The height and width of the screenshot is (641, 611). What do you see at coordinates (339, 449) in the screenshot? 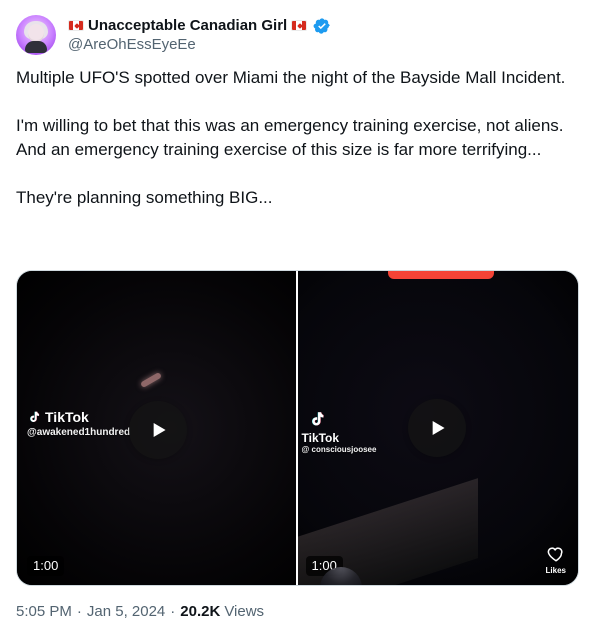
I see `tiktok-handle: @ consciousjoosee` at bounding box center [339, 449].